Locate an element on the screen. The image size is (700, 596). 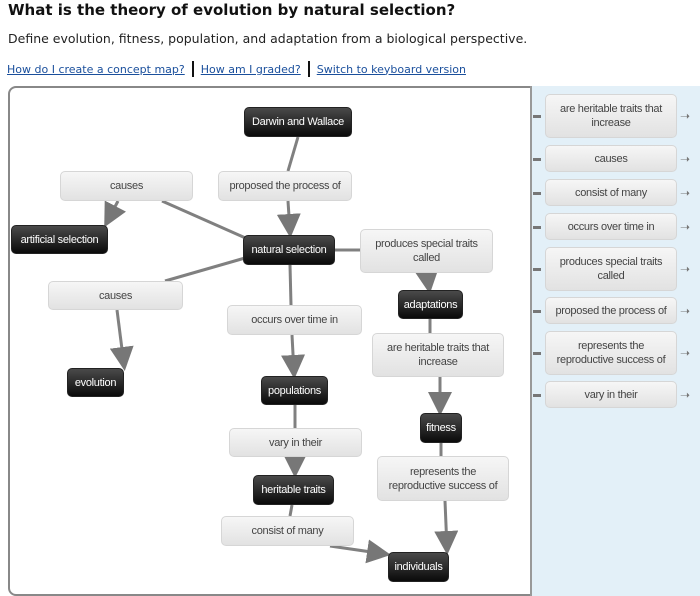
bank-link-item: vary in their is located at coordinates (611, 394).